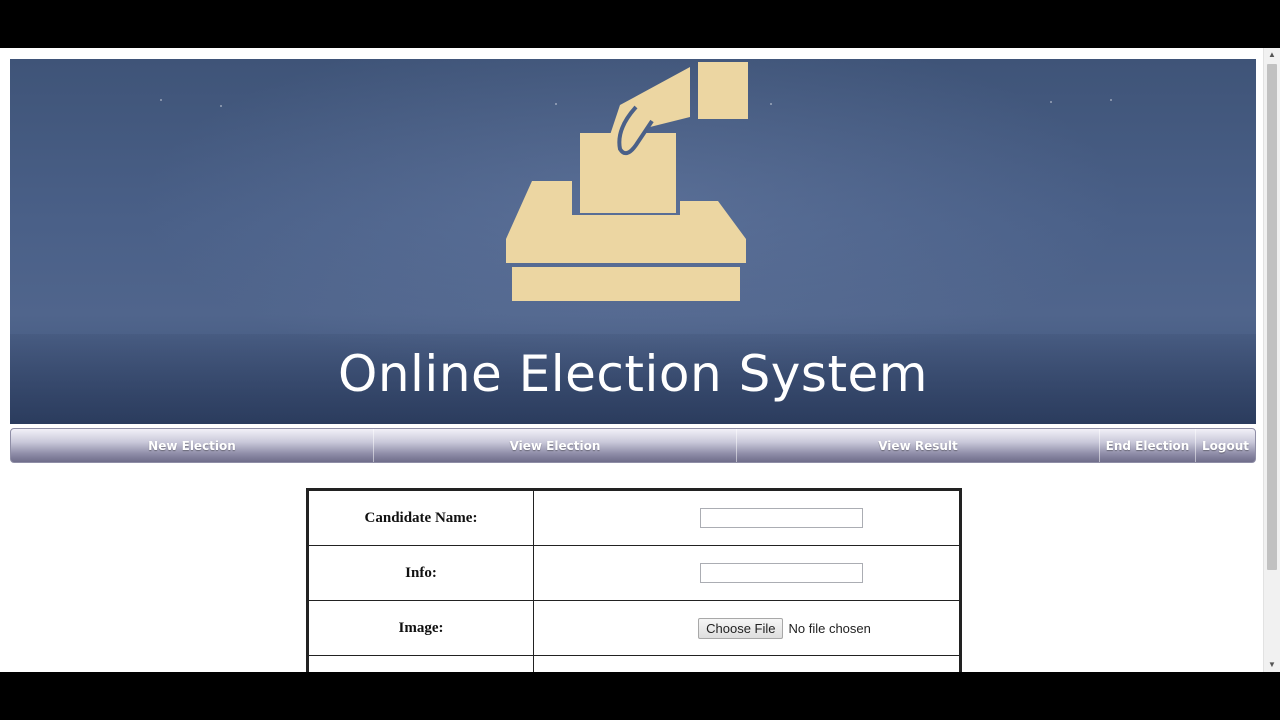  What do you see at coordinates (420, 517) in the screenshot?
I see `candidate-name-label: Candidate Name:` at bounding box center [420, 517].